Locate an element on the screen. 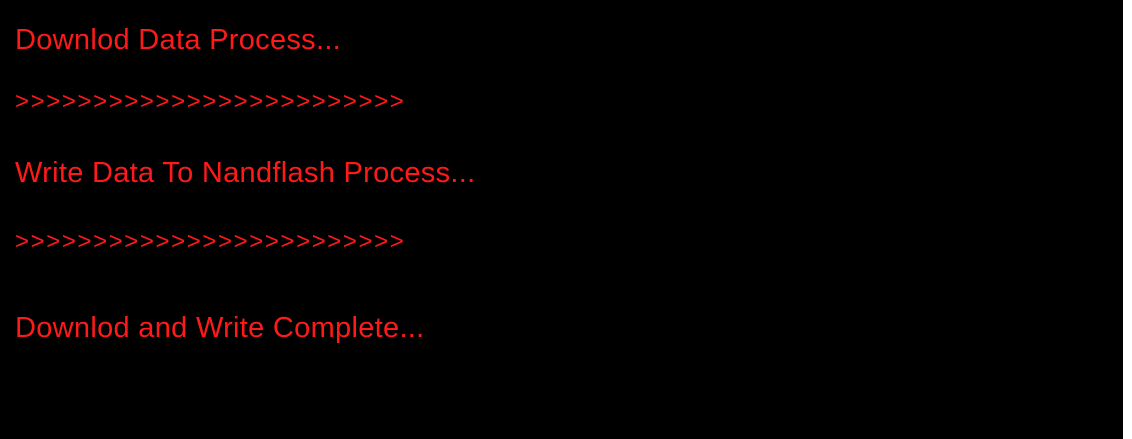  write-progress-arrows: >>>>>>>>>>>>>>>>>>>>>>>>> is located at coordinates (210, 241).